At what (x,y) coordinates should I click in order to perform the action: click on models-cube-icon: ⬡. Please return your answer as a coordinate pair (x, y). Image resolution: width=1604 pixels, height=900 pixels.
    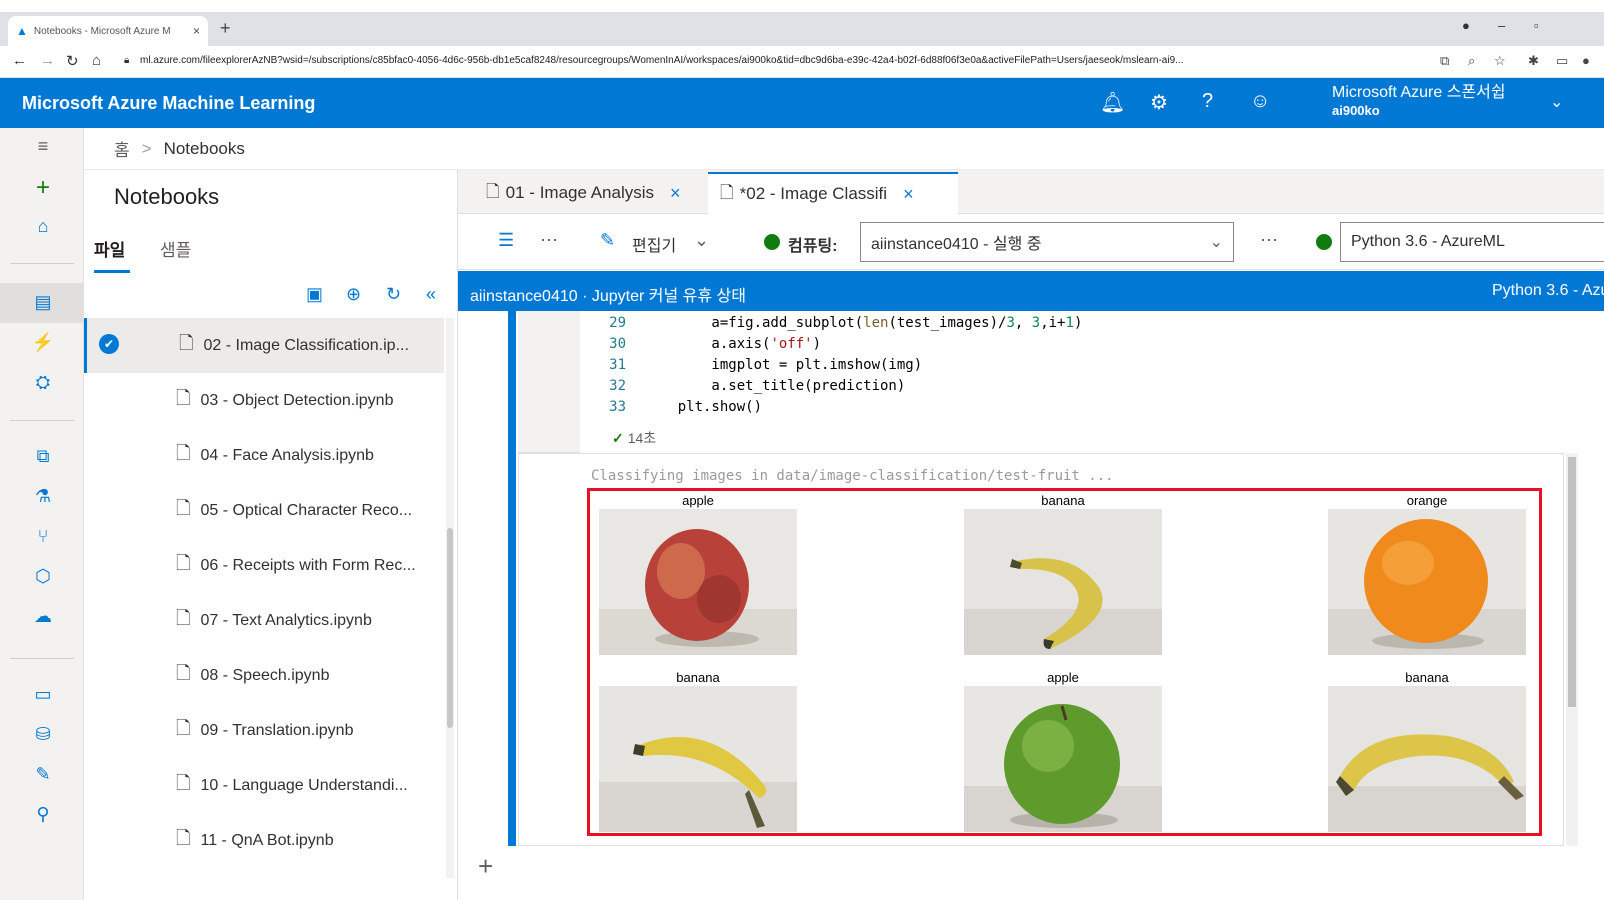
    Looking at the image, I should click on (43, 576).